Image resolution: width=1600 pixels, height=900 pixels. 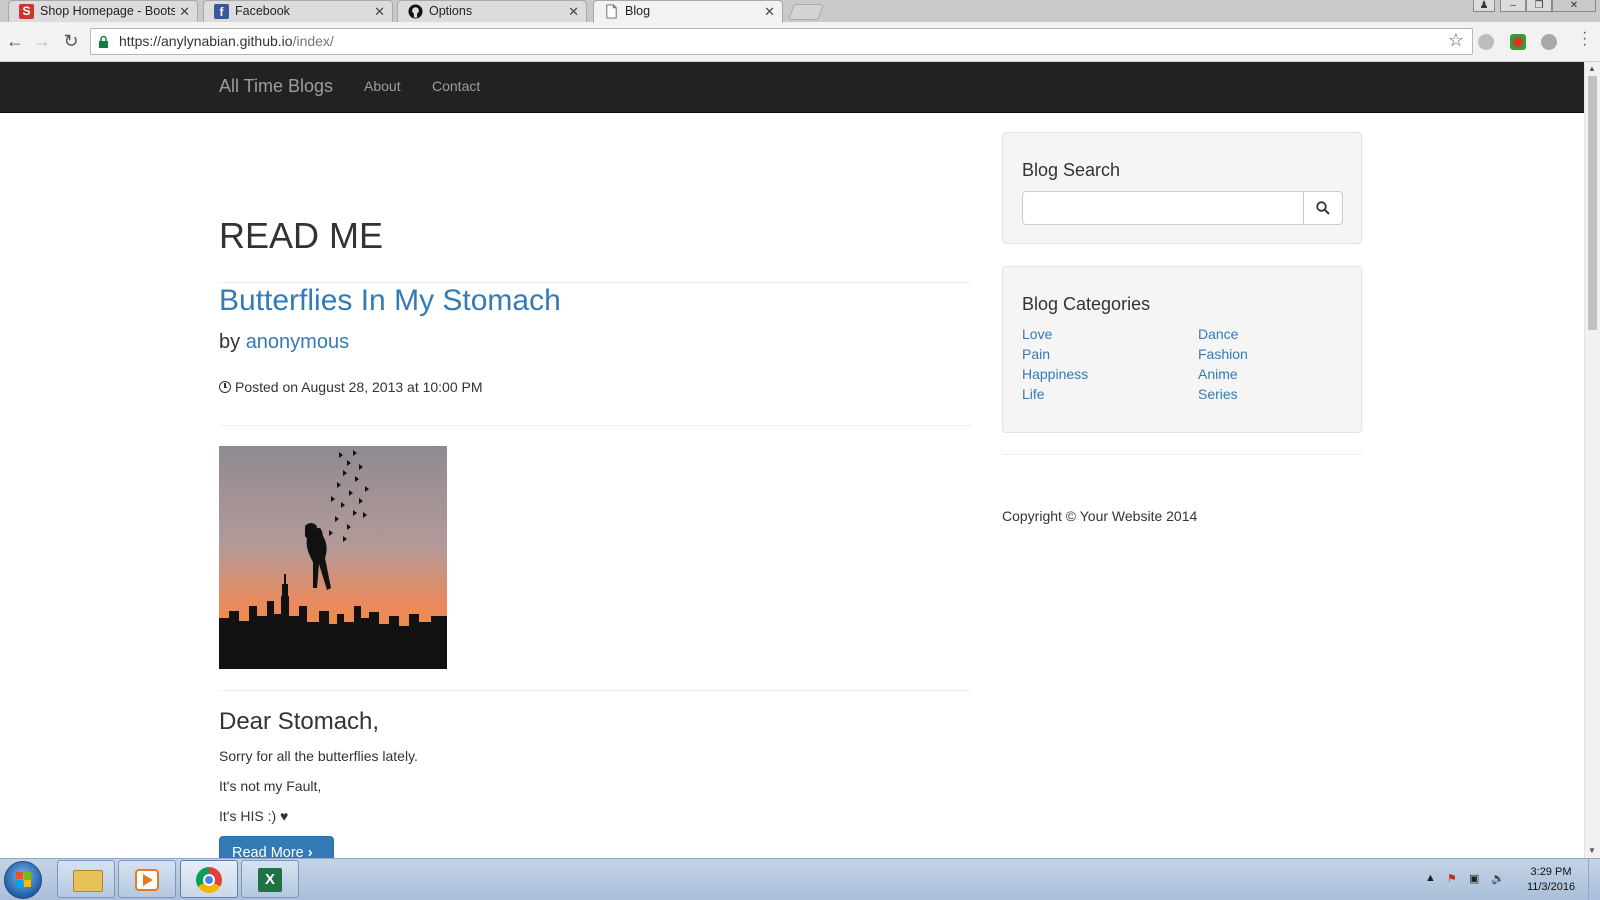 I want to click on post-paragraph-line: It's HIS :) ♥, so click(x=253, y=816).